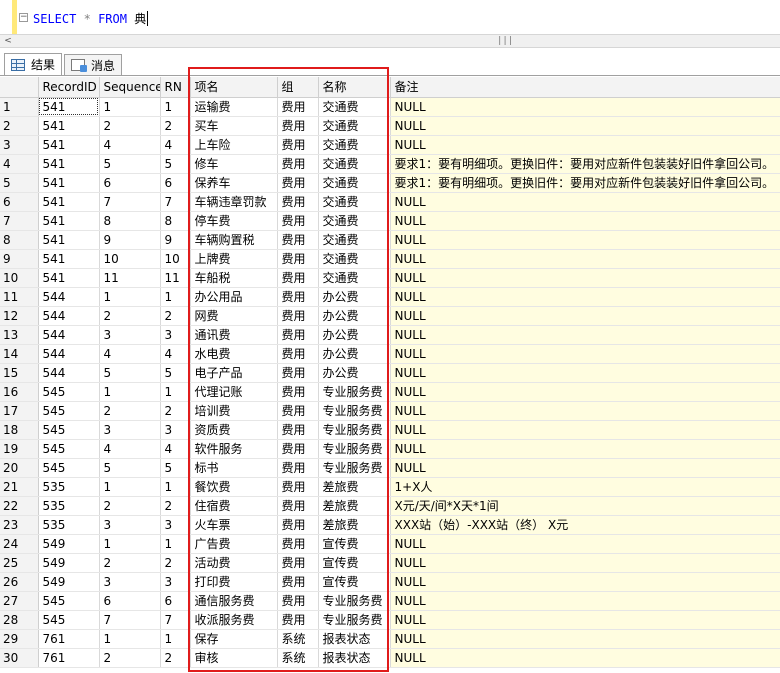 Image resolution: width=780 pixels, height=673 pixels. What do you see at coordinates (234, 582) in the screenshot?
I see `item-name-cell: 打印费` at bounding box center [234, 582].